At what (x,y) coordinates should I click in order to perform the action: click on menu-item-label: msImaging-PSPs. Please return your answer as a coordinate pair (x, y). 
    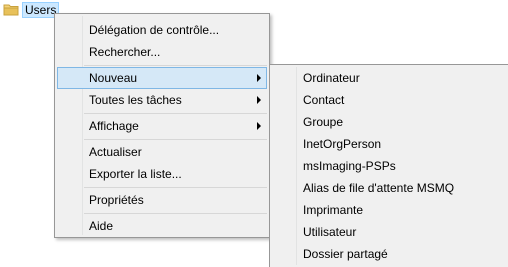
    Looking at the image, I should click on (349, 166).